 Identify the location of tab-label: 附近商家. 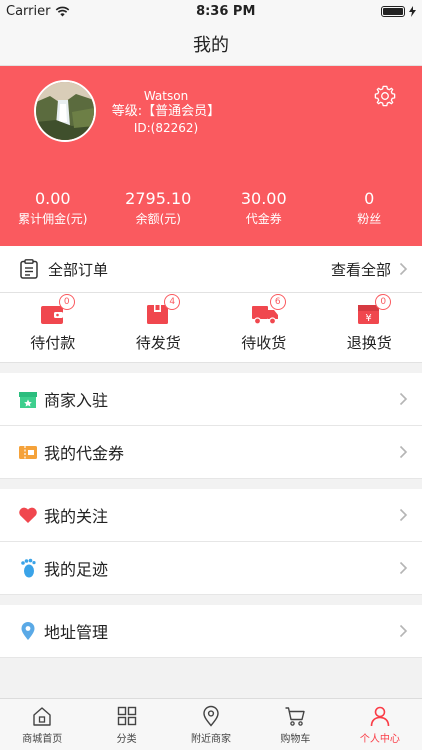
(211, 739).